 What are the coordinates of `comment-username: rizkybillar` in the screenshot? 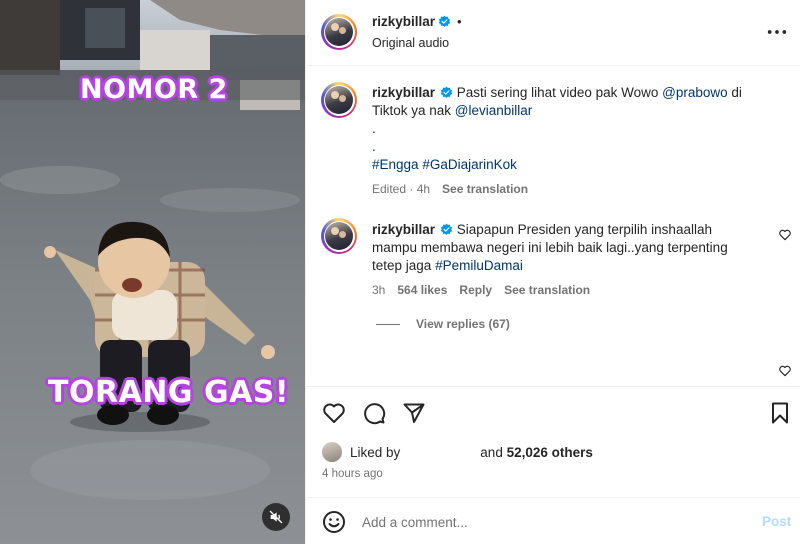 It's located at (403, 229).